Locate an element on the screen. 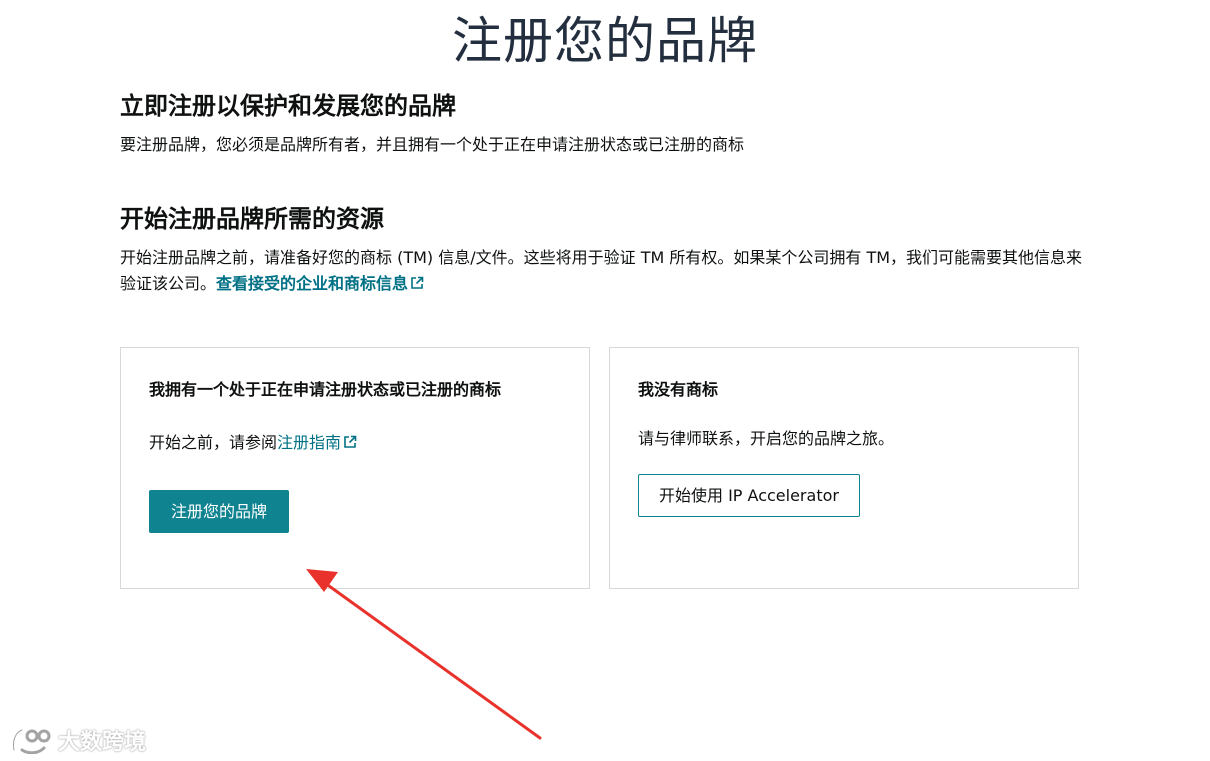 Image resolution: width=1210 pixels, height=761 pixels. card-has-trademark-title: 我拥有一个处于正在申请注册状态或已注册的商标 is located at coordinates (325, 389).